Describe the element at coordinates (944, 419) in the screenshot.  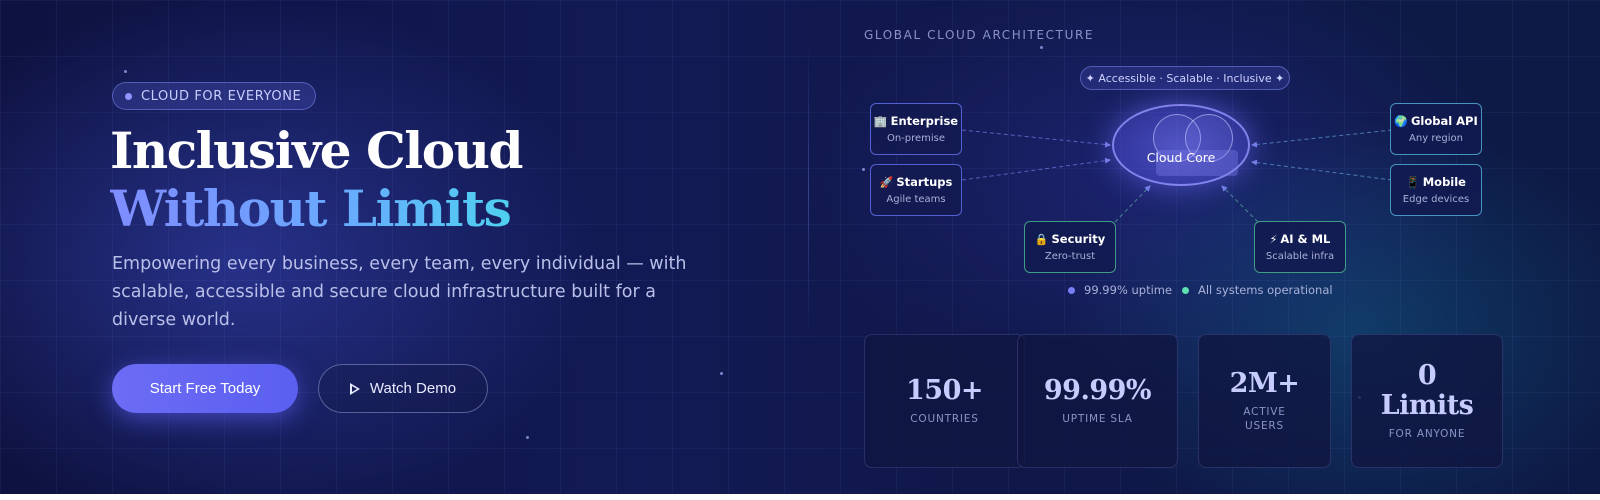
I see `stat-label: COUNTRIES` at that location.